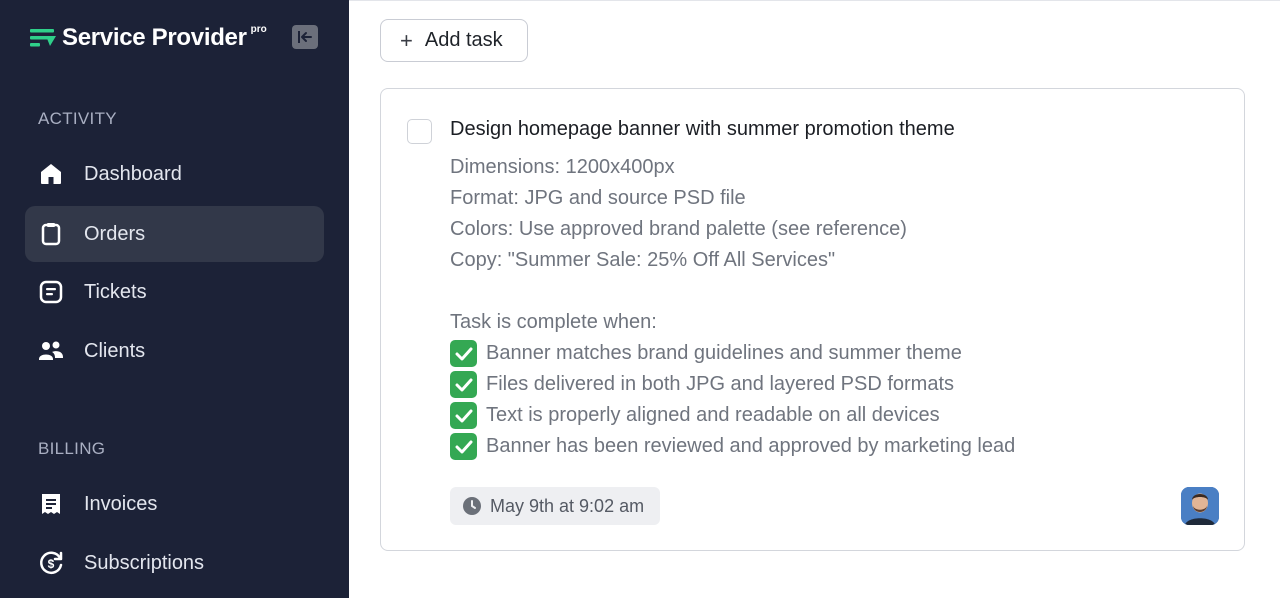 Image resolution: width=1280 pixels, height=598 pixels. I want to click on task-spacer, so click(732, 291).